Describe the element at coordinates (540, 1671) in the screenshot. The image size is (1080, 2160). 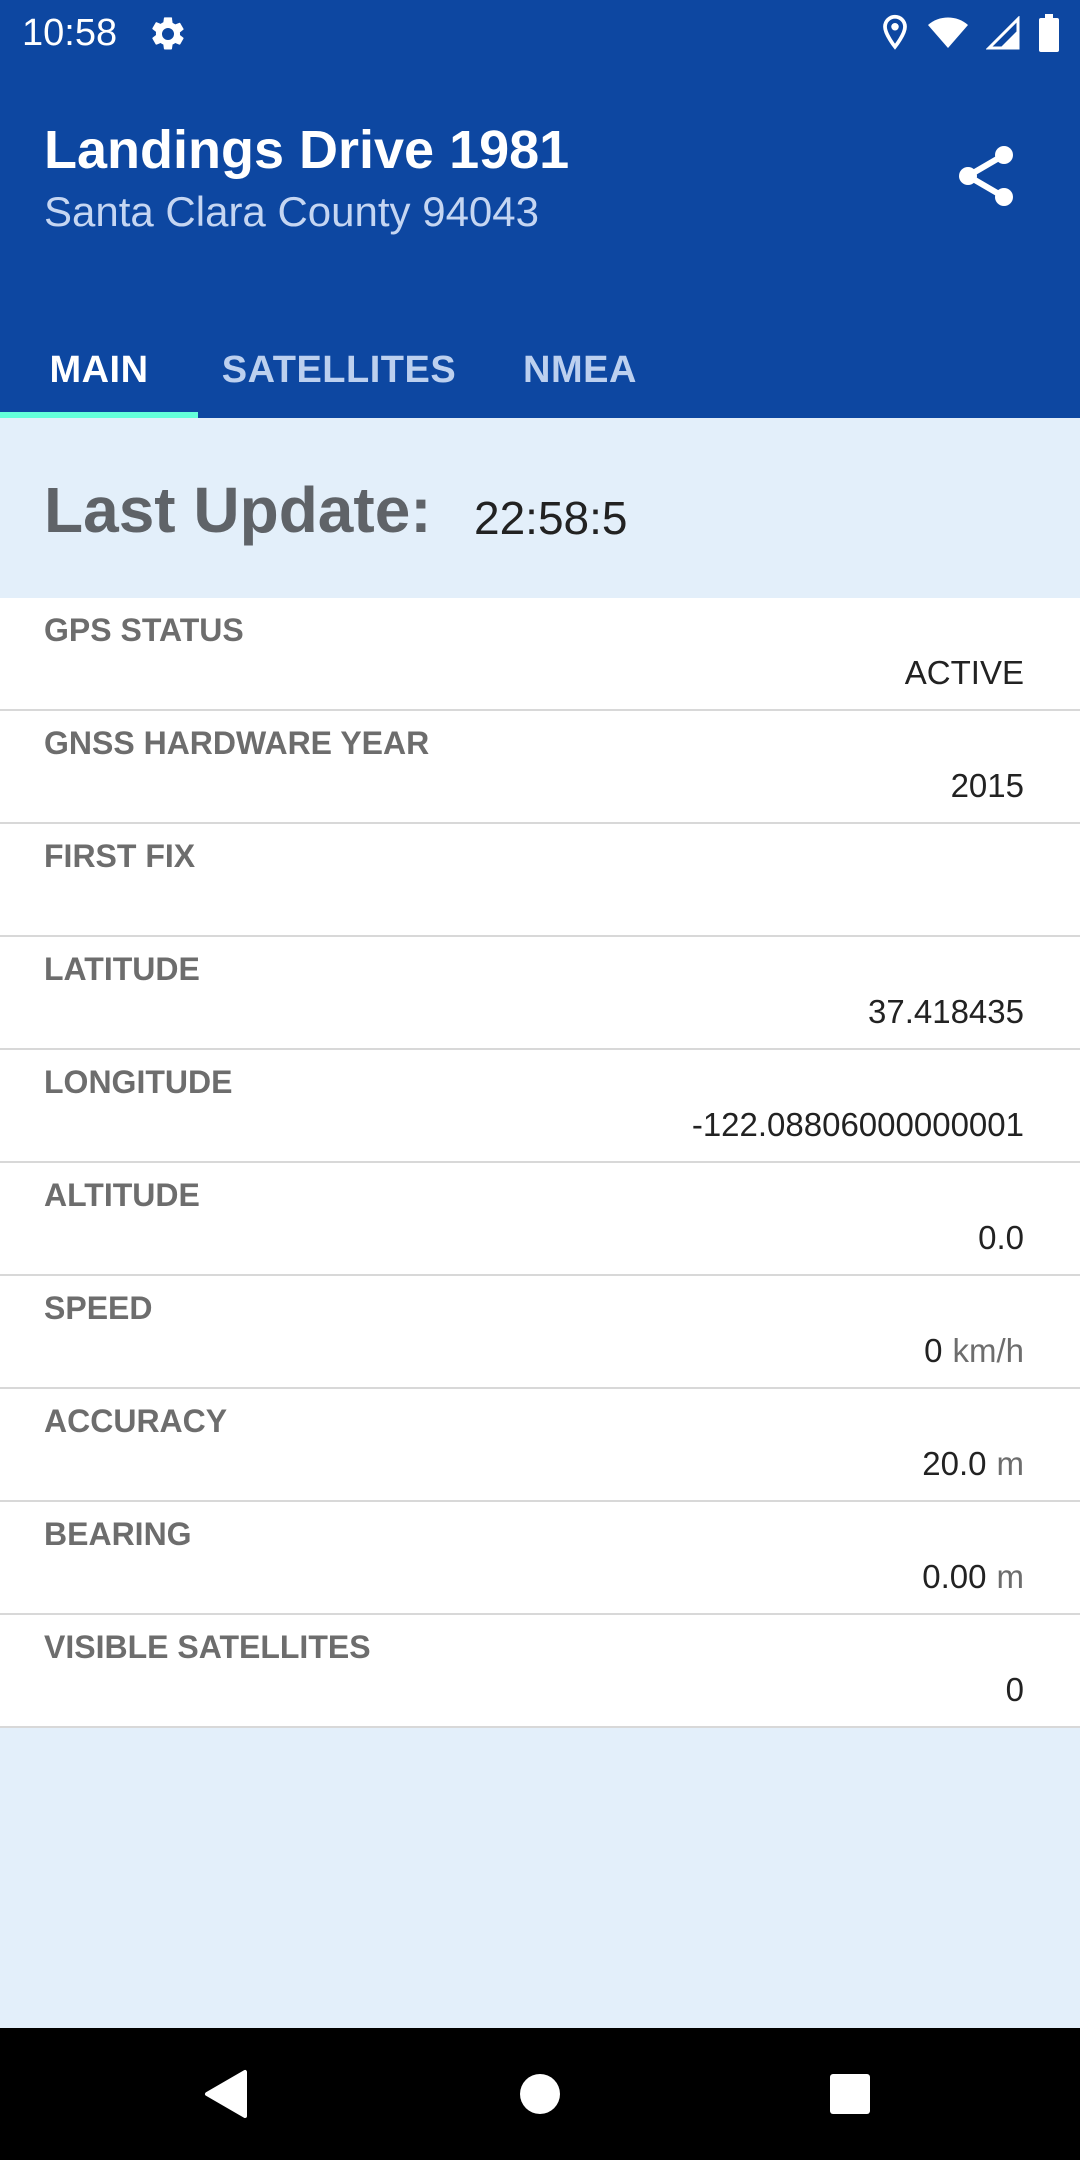
I see `row-visible-satellites: VISIBLE SATELLITES 0` at that location.